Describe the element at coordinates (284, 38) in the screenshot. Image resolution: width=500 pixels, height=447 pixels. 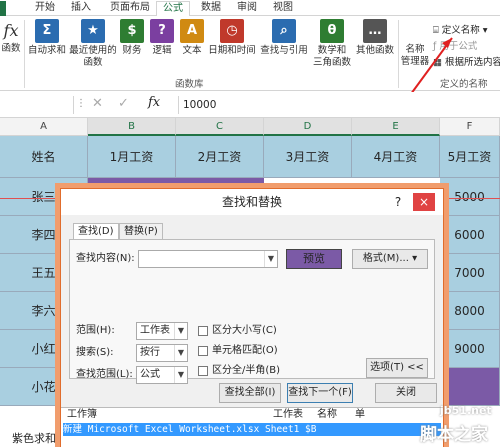
I see `lookup-reference-button: ⌕ 查找与引用` at that location.